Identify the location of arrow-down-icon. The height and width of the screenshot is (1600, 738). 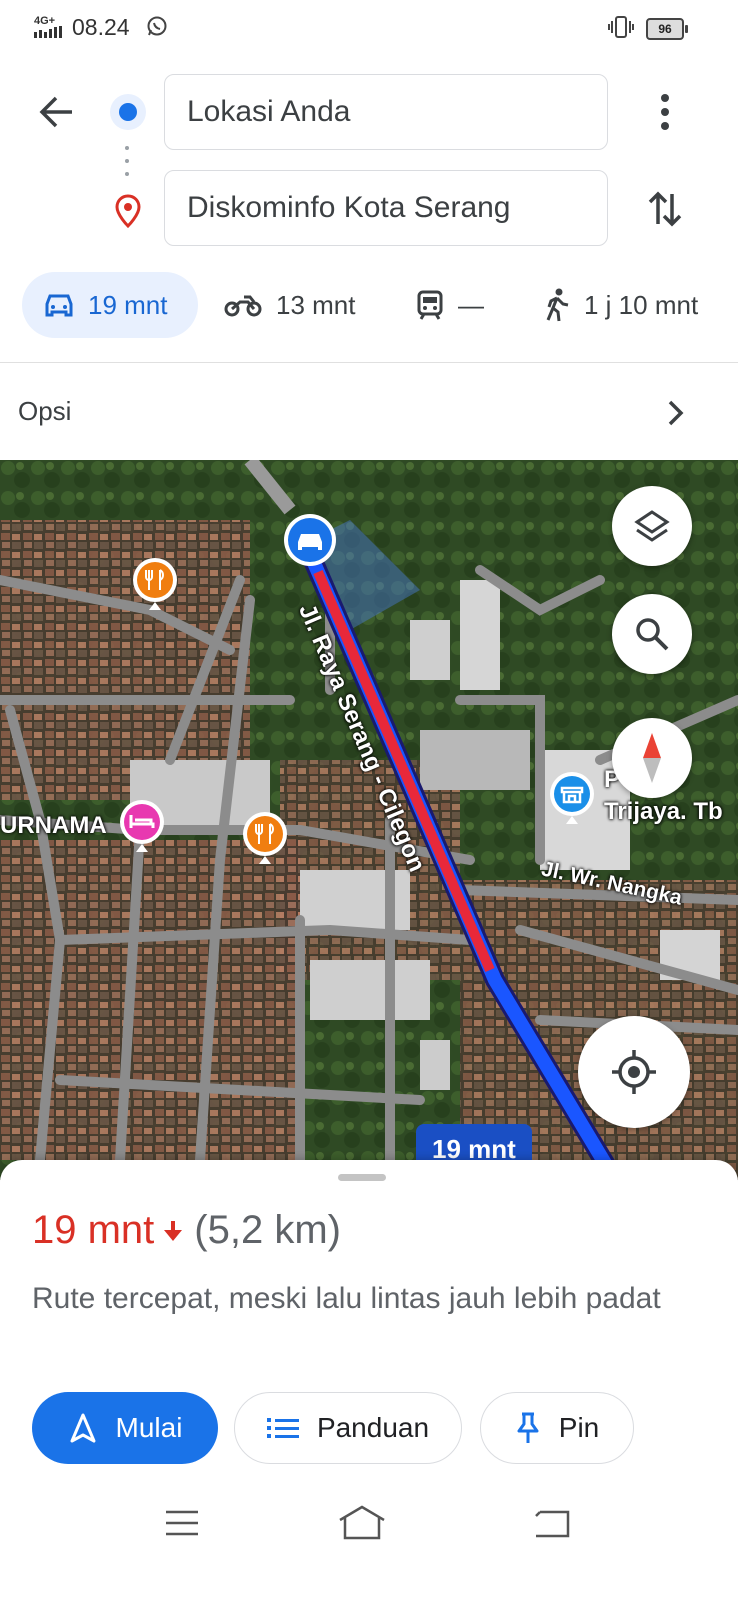
(173, 1230).